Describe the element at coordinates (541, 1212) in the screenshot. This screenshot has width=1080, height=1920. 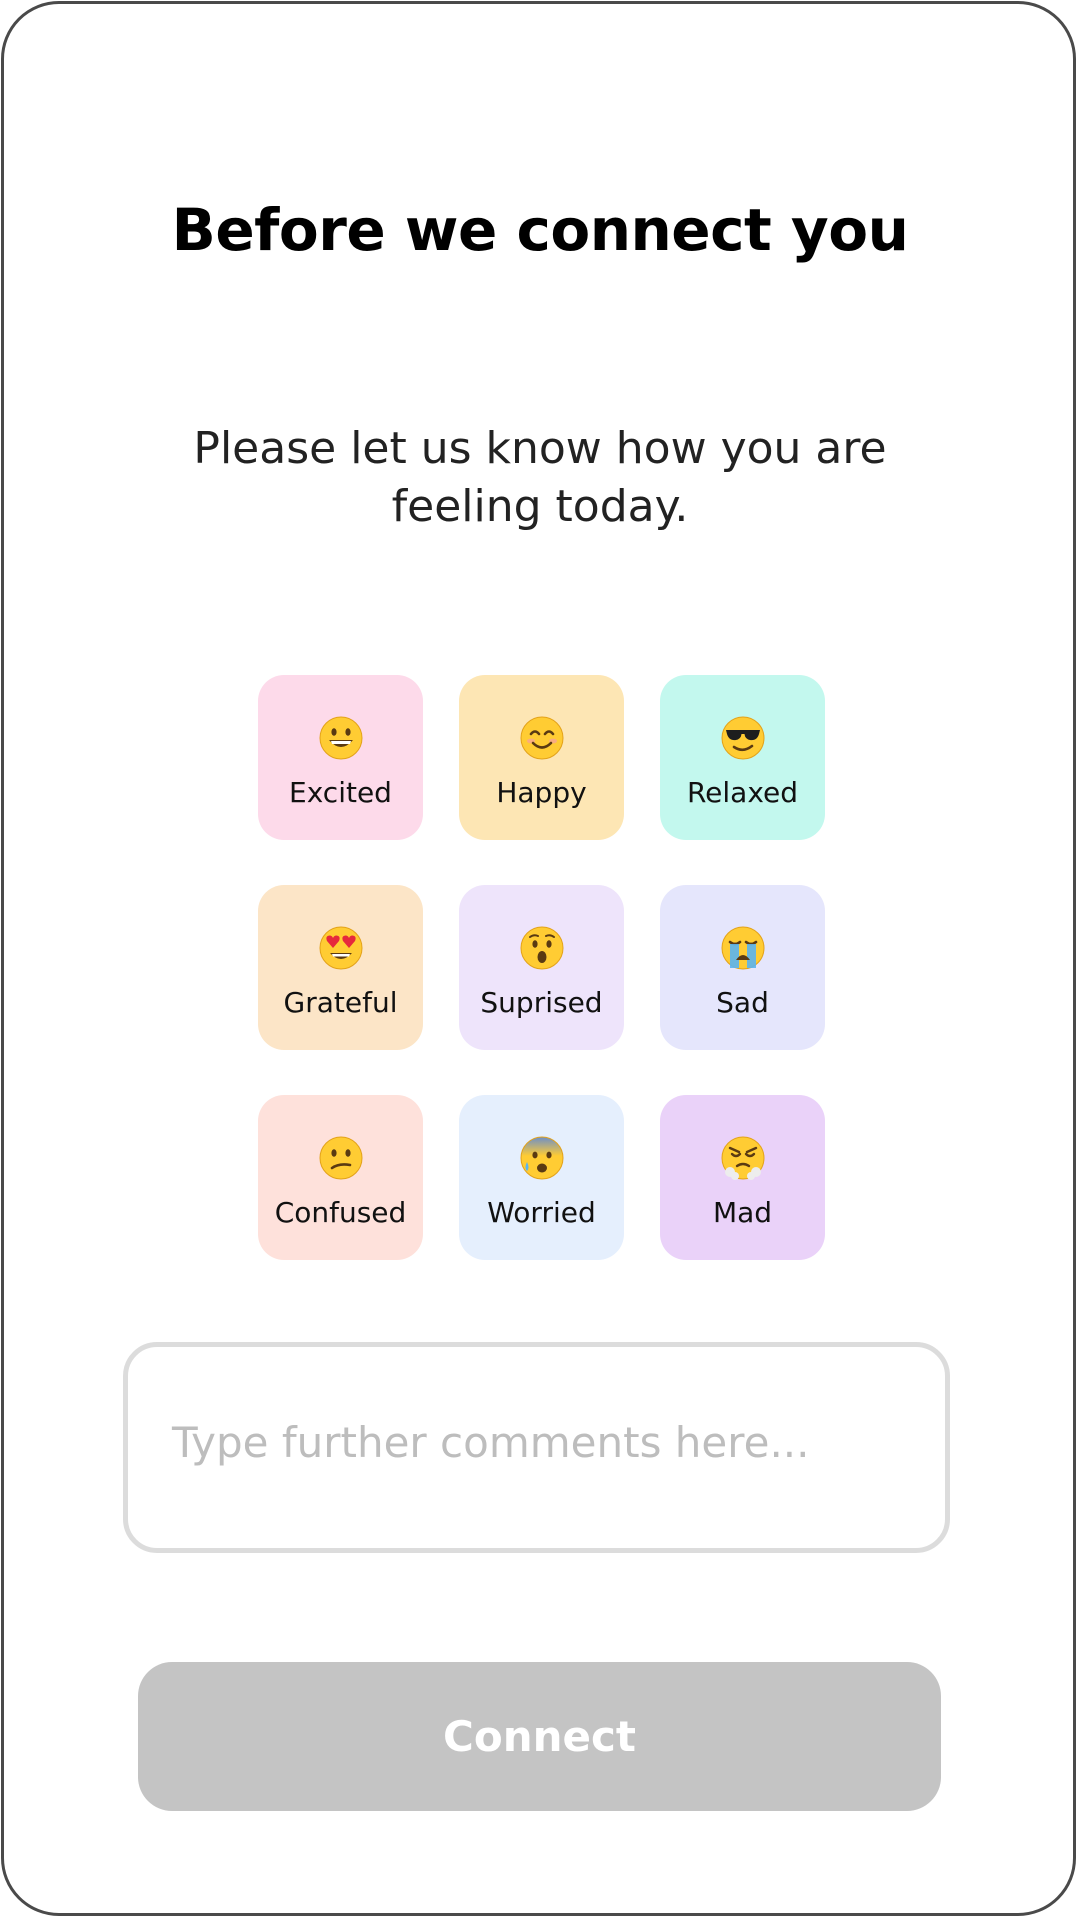
I see `mood-label-worried: Worried` at that location.